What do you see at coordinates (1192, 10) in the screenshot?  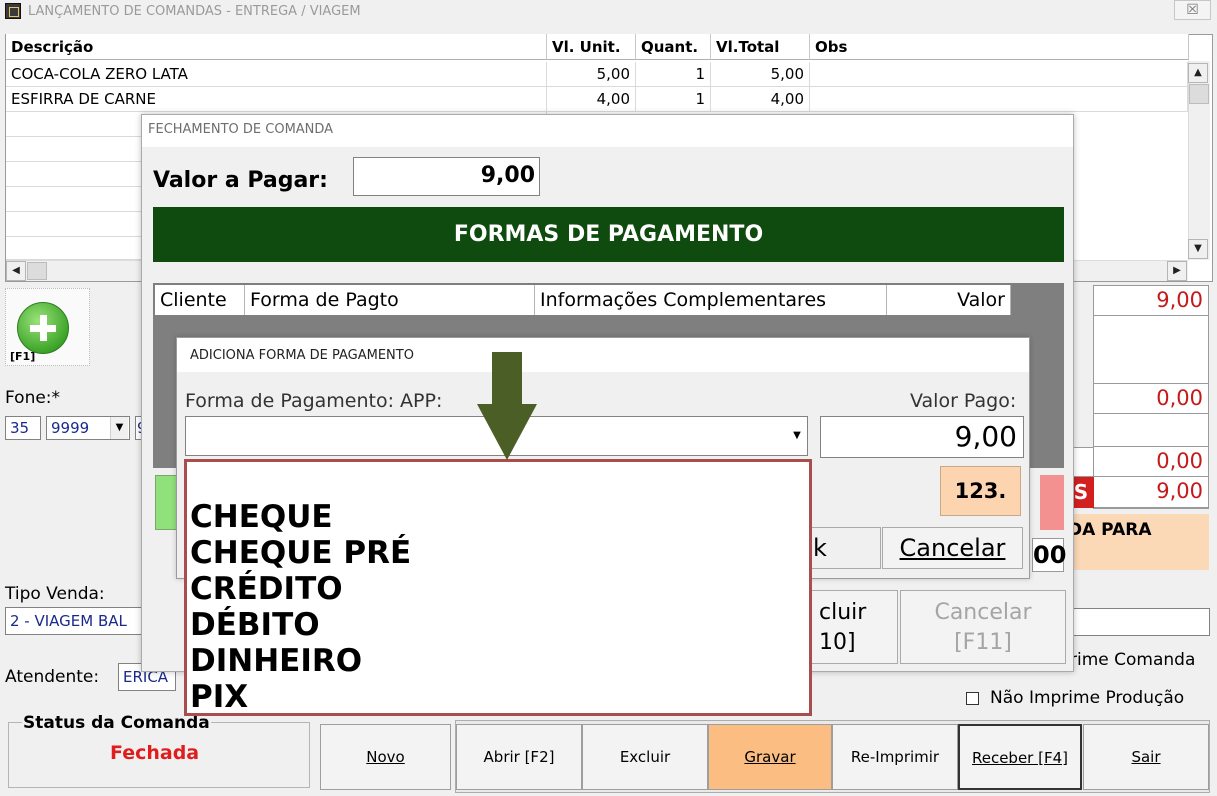 I see `close-button: ☒` at bounding box center [1192, 10].